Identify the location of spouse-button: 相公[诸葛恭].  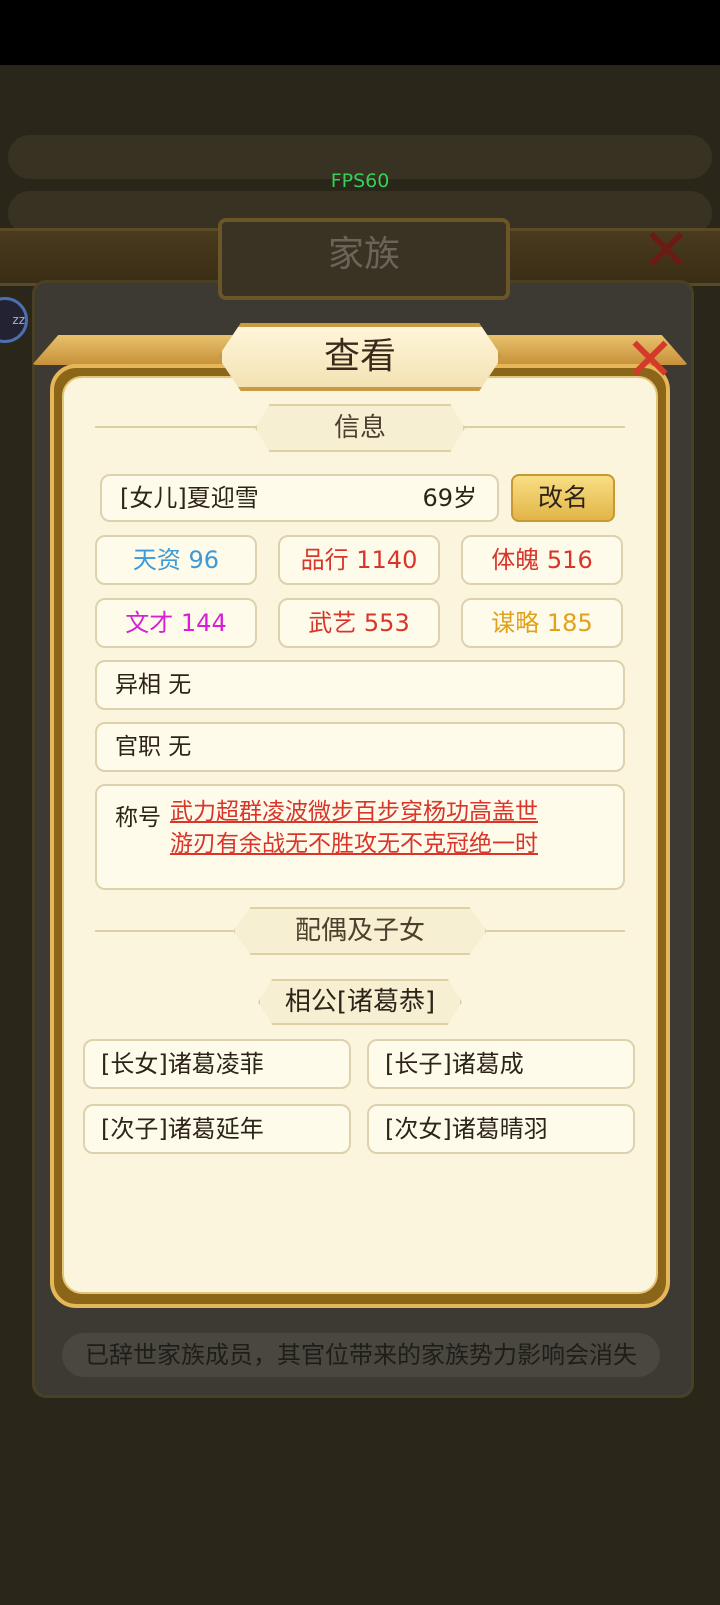
(360, 1002).